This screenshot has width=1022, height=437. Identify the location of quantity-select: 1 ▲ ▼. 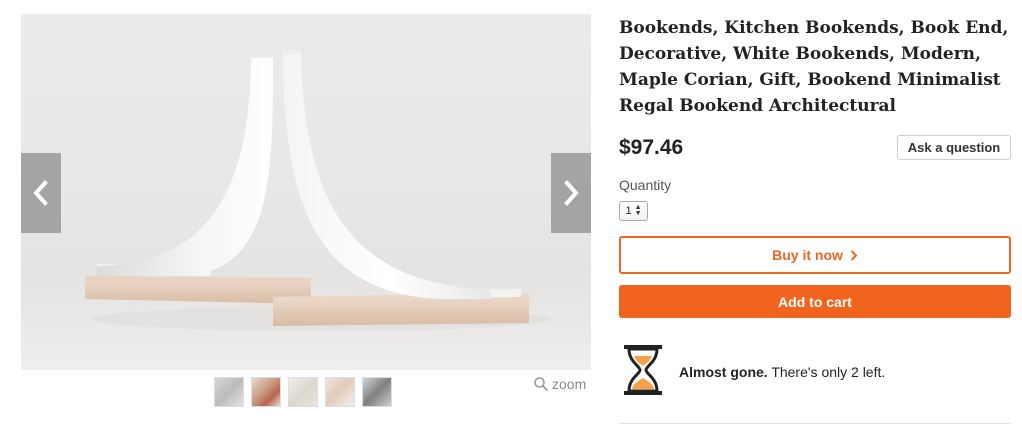
(633, 211).